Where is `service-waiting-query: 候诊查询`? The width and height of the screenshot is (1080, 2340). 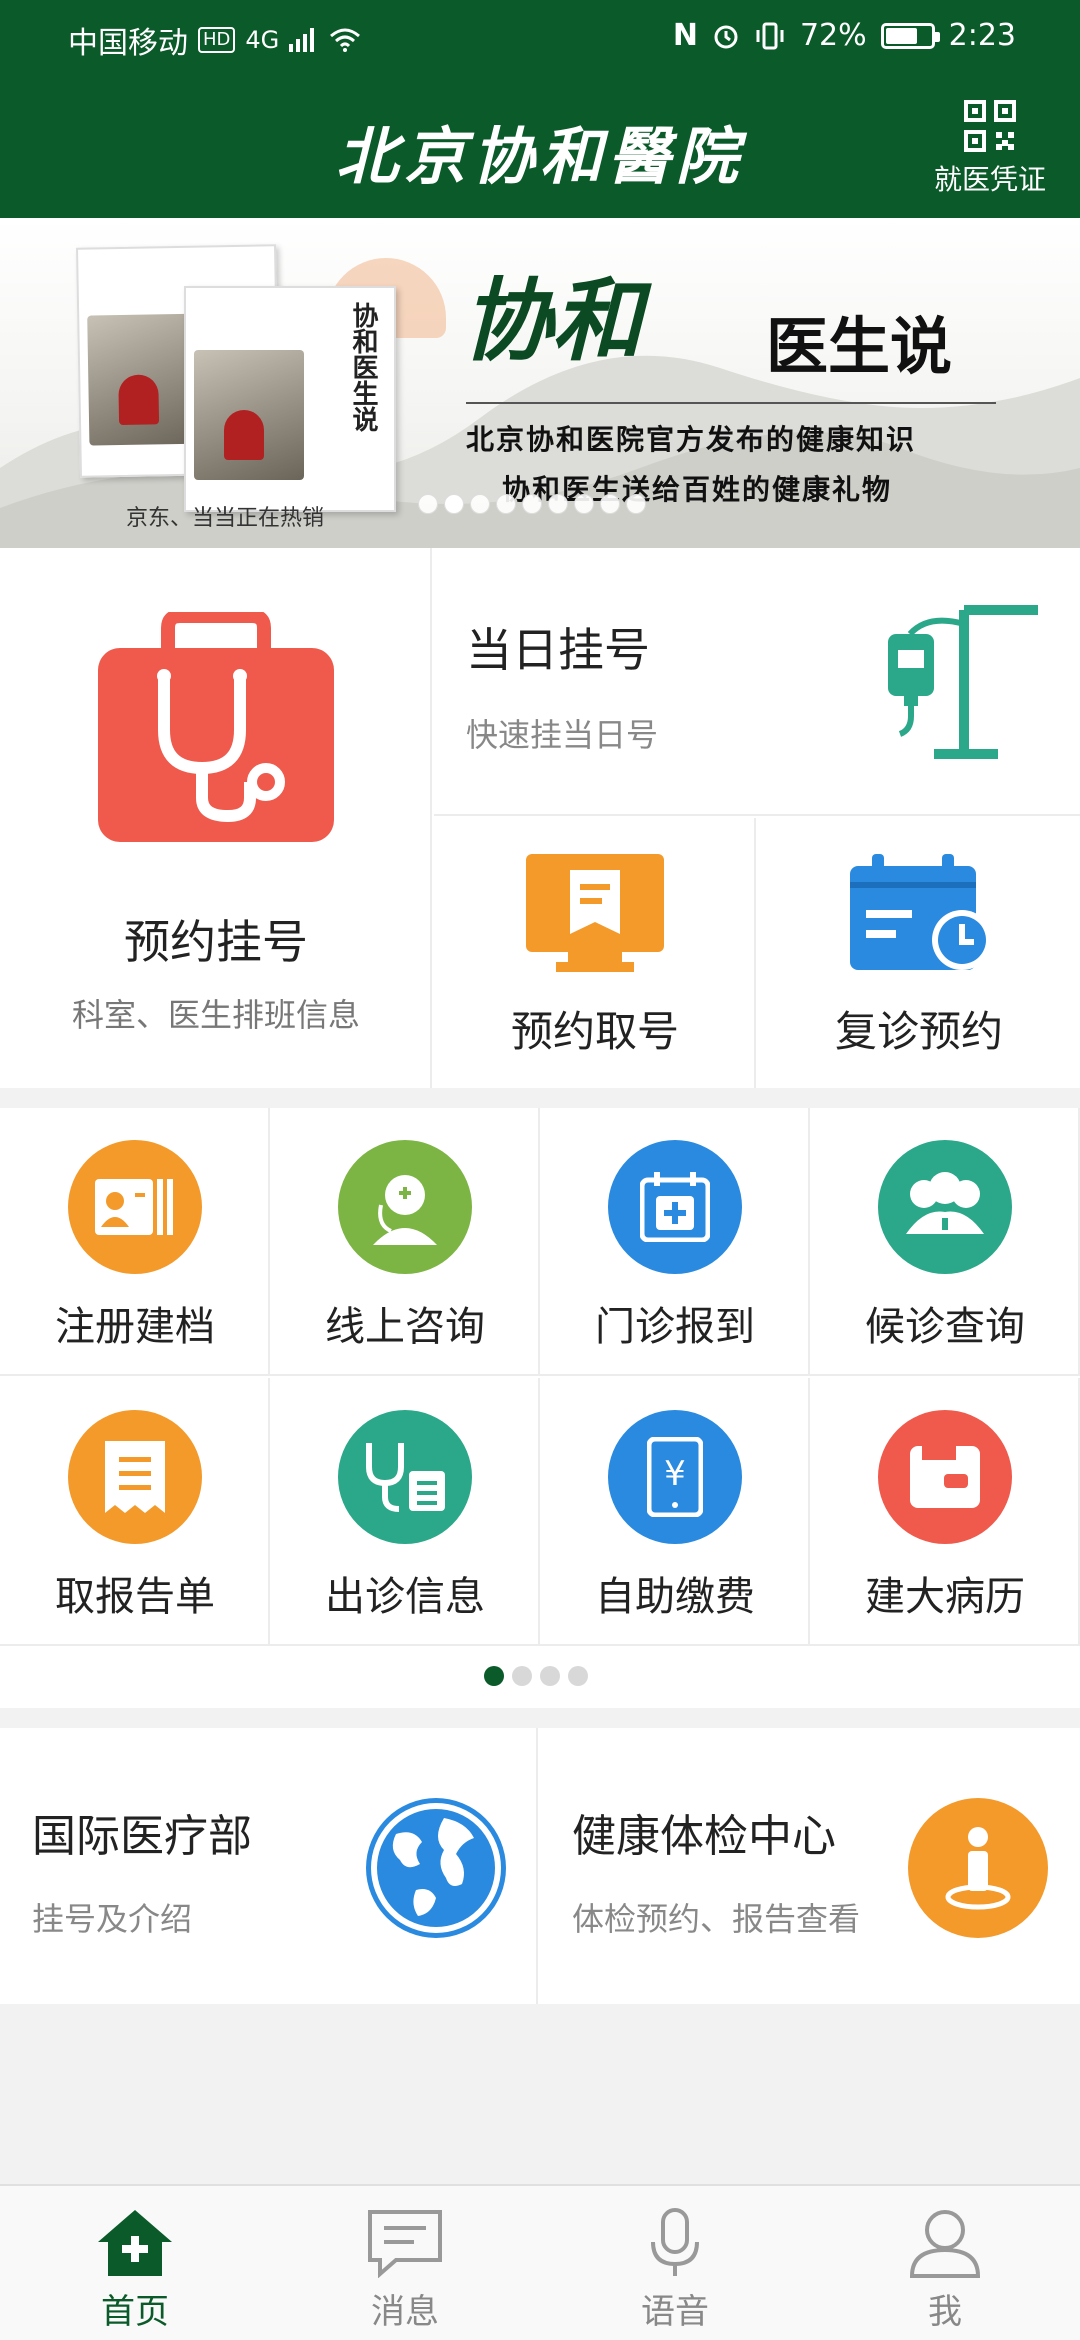
service-waiting-query: 候诊查询 is located at coordinates (945, 1242).